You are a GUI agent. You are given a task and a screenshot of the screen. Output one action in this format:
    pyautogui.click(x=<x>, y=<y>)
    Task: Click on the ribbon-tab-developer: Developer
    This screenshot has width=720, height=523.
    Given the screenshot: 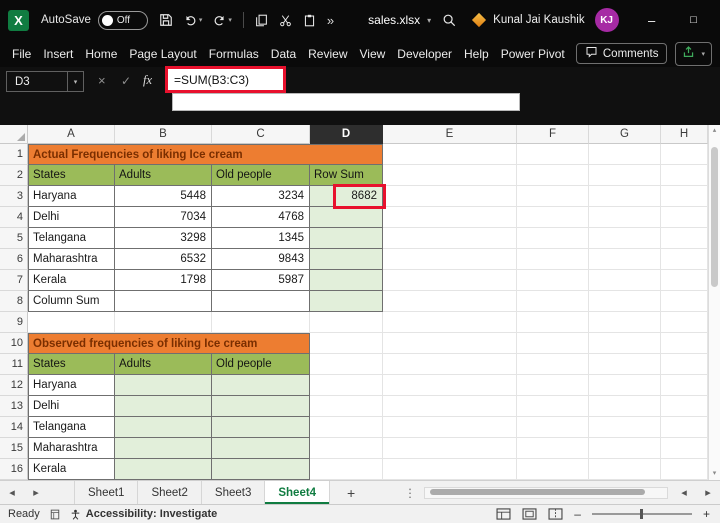 What is the action you would take?
    pyautogui.click(x=424, y=53)
    